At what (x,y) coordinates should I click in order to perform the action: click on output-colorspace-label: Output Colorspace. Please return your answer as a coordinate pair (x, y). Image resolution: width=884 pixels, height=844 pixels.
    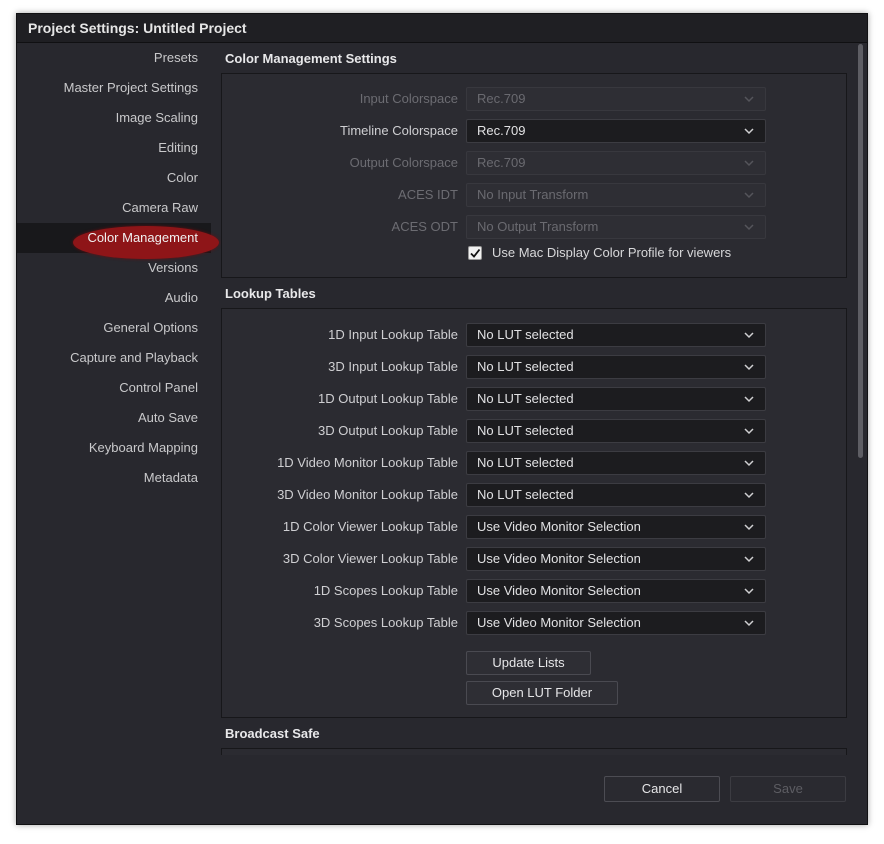
    Looking at the image, I should click on (403, 162).